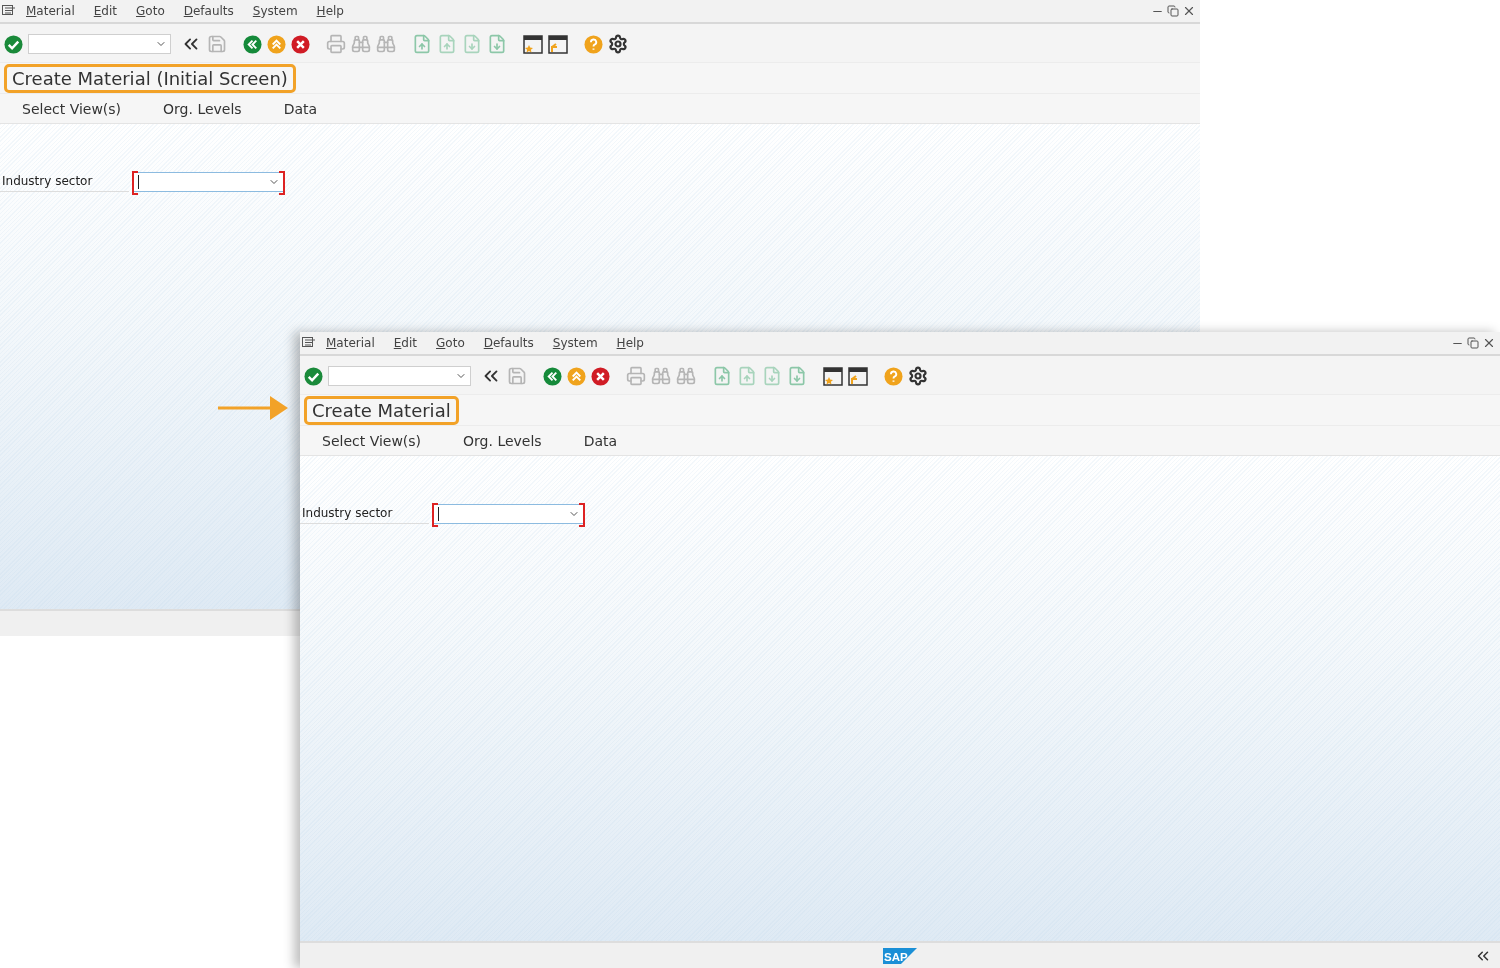  Describe the element at coordinates (150, 78) in the screenshot. I see `screen-title: Create Material (Initial Screen)` at that location.